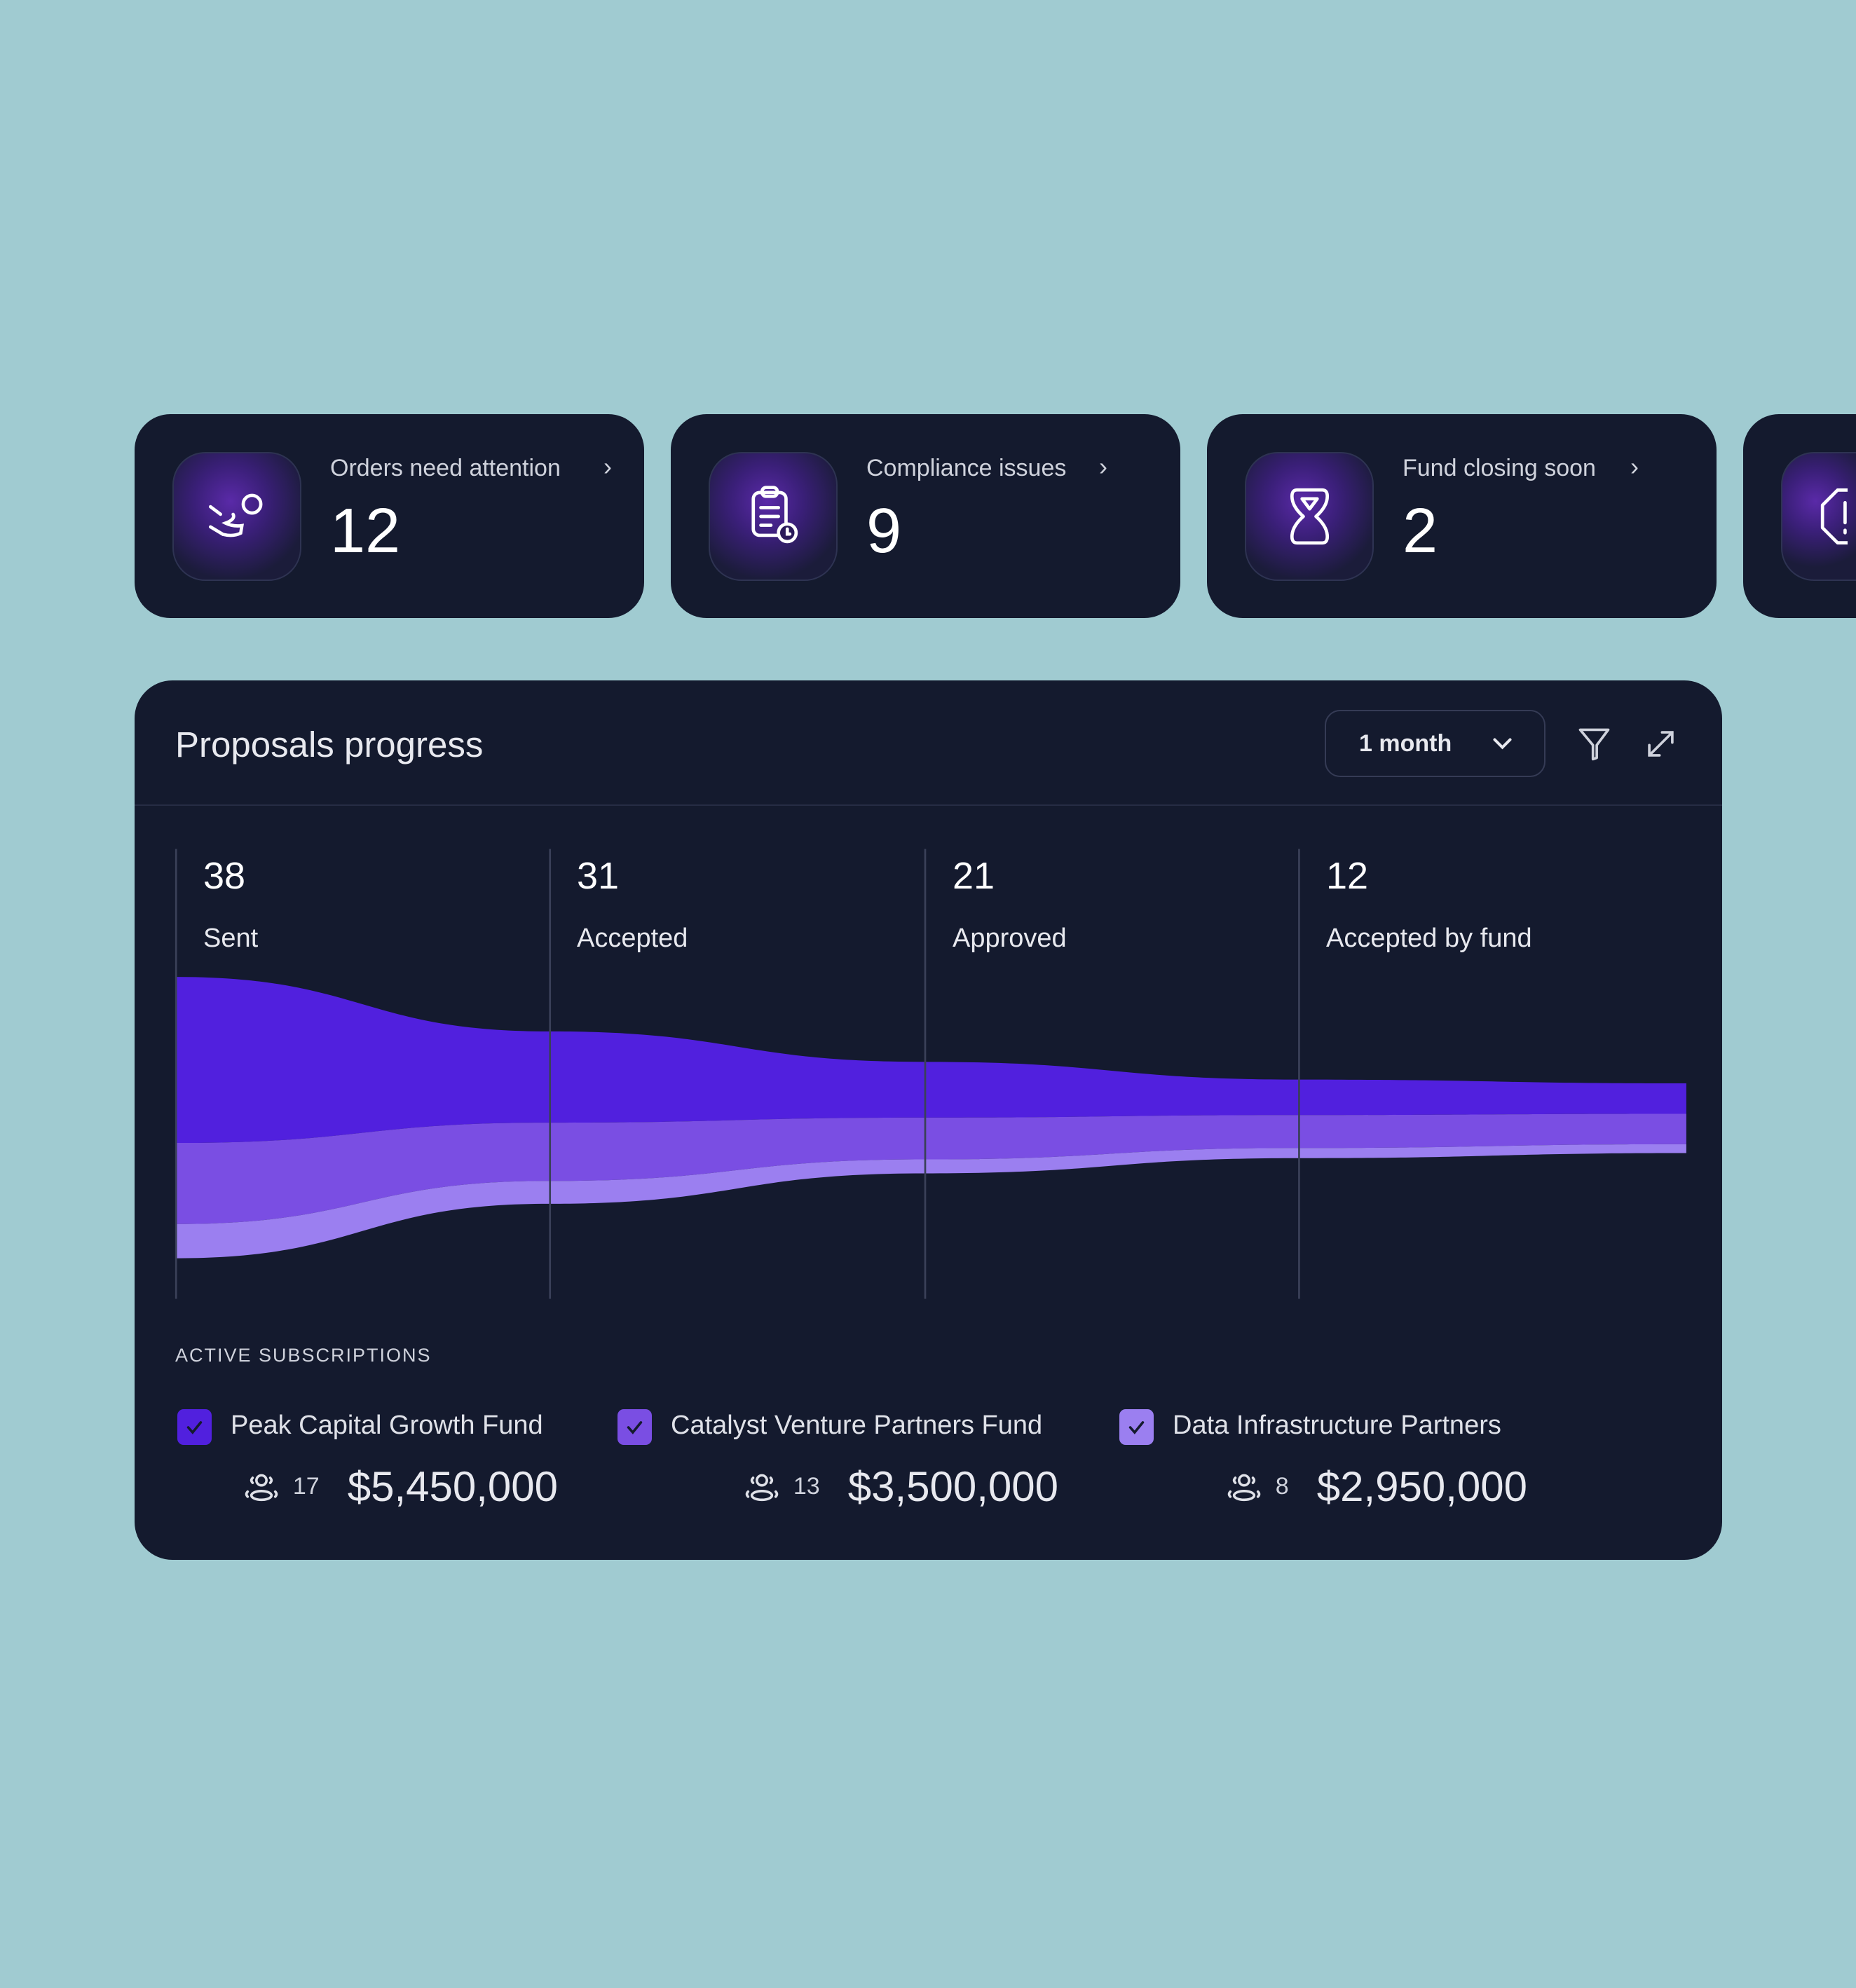  What do you see at coordinates (974, 876) in the screenshot?
I see `stage-value: 21` at bounding box center [974, 876].